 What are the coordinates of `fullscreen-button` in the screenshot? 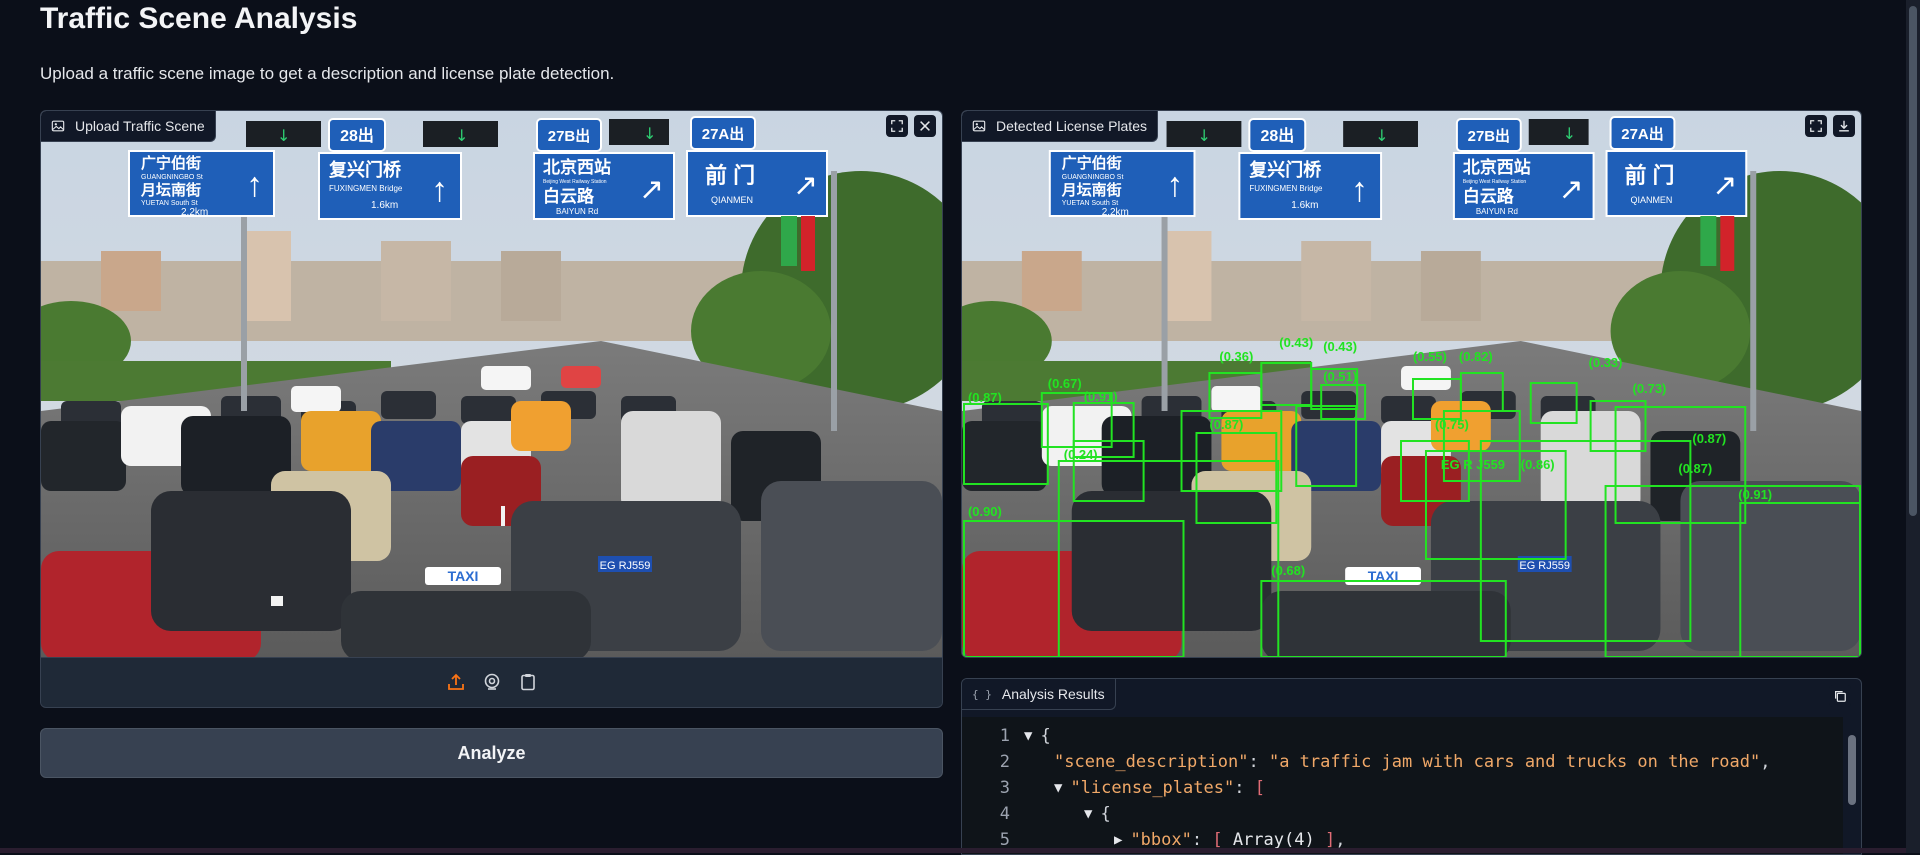 It's located at (897, 126).